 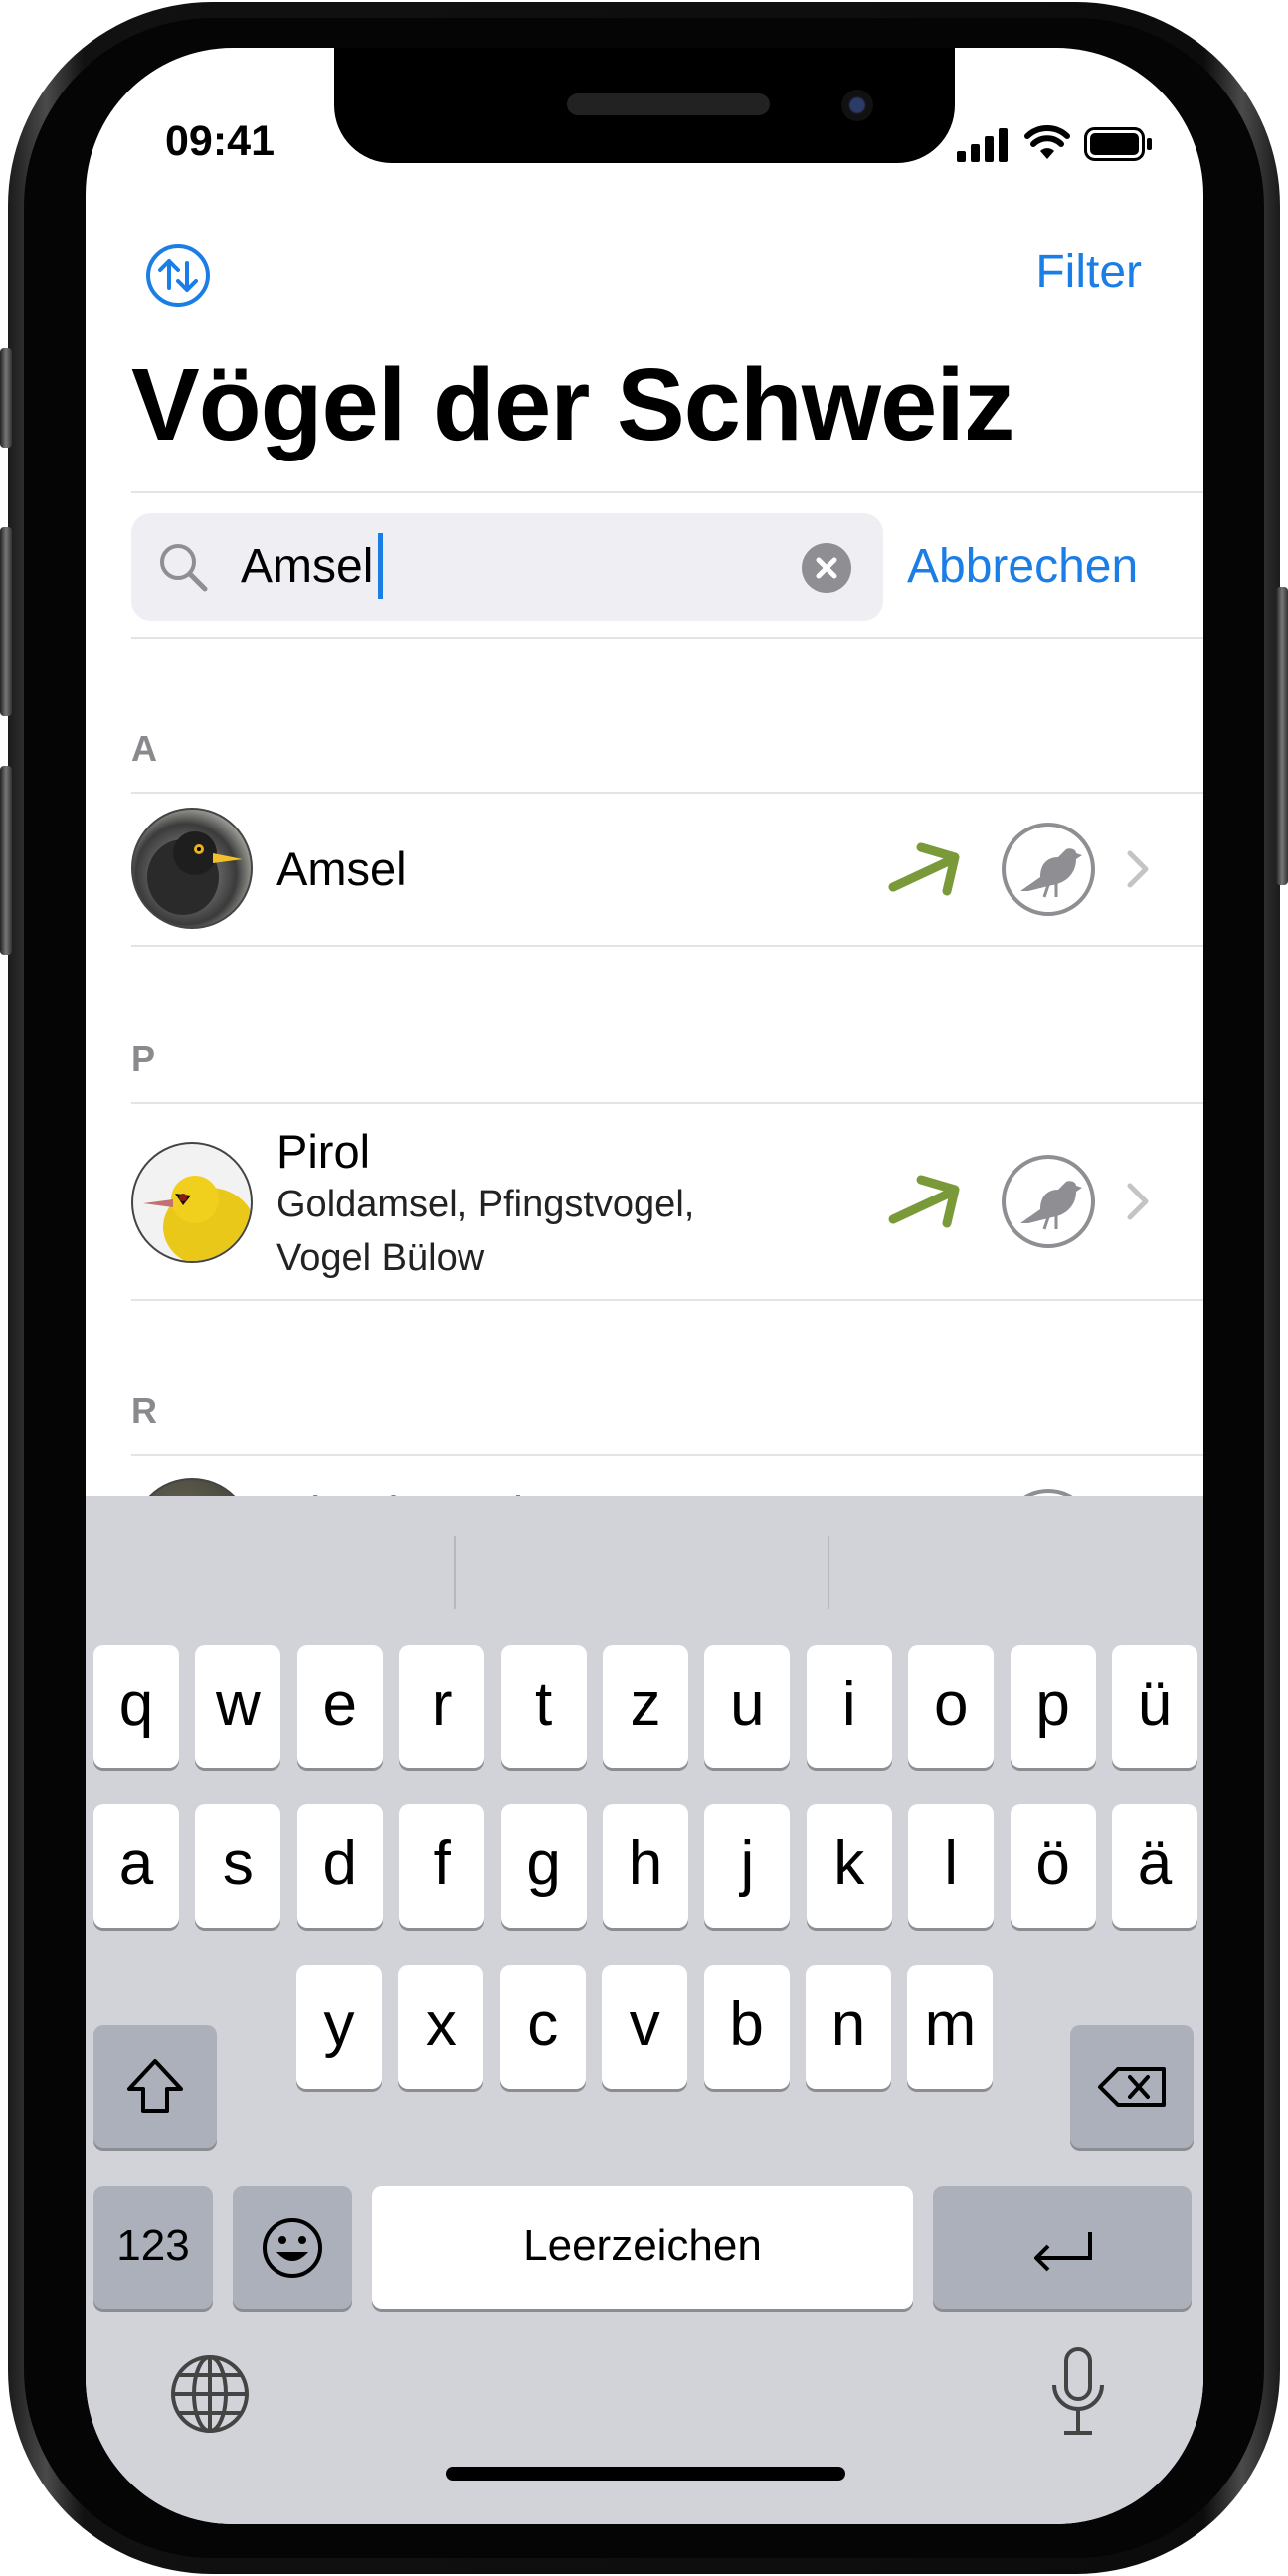 I want to click on front-camera, so click(x=857, y=105).